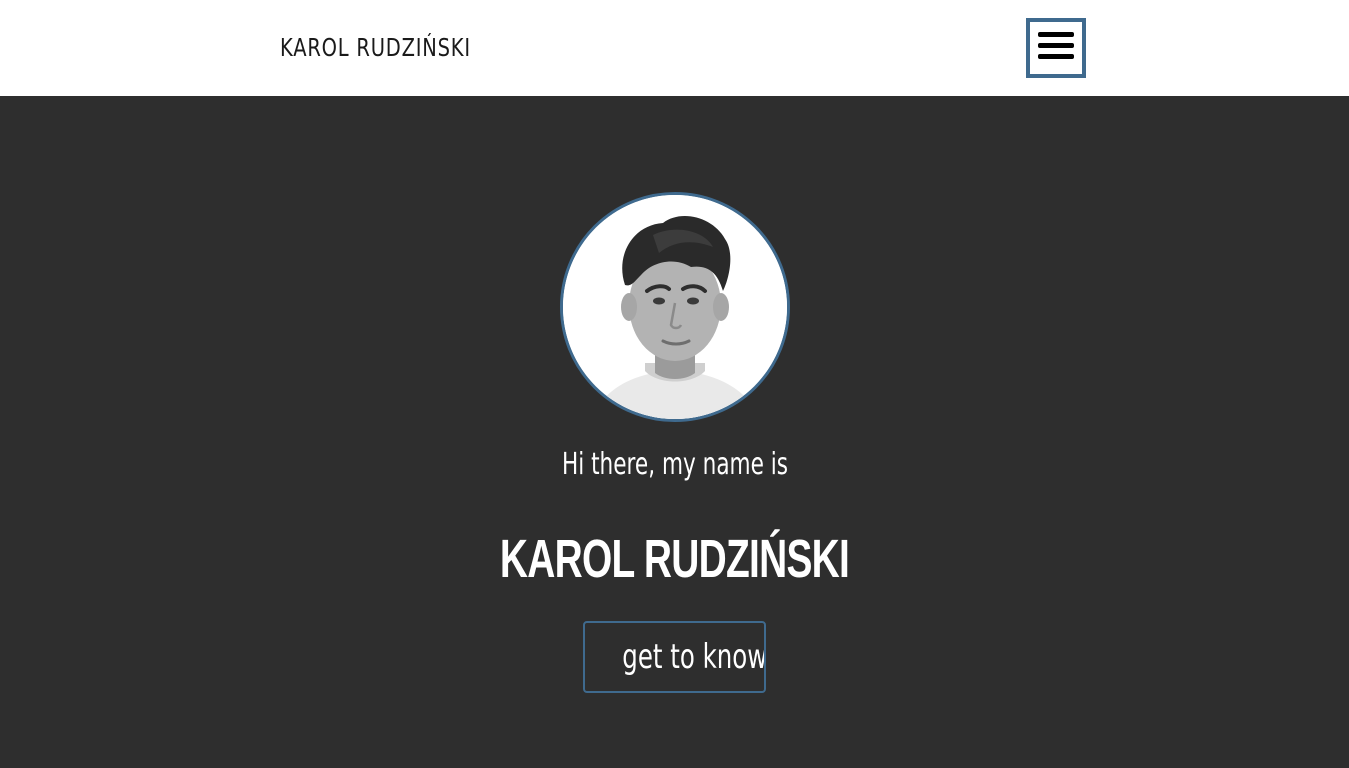 This screenshot has width=1349, height=768. I want to click on page-title-label: KAROL RUDZIŃSKI, so click(674, 559).